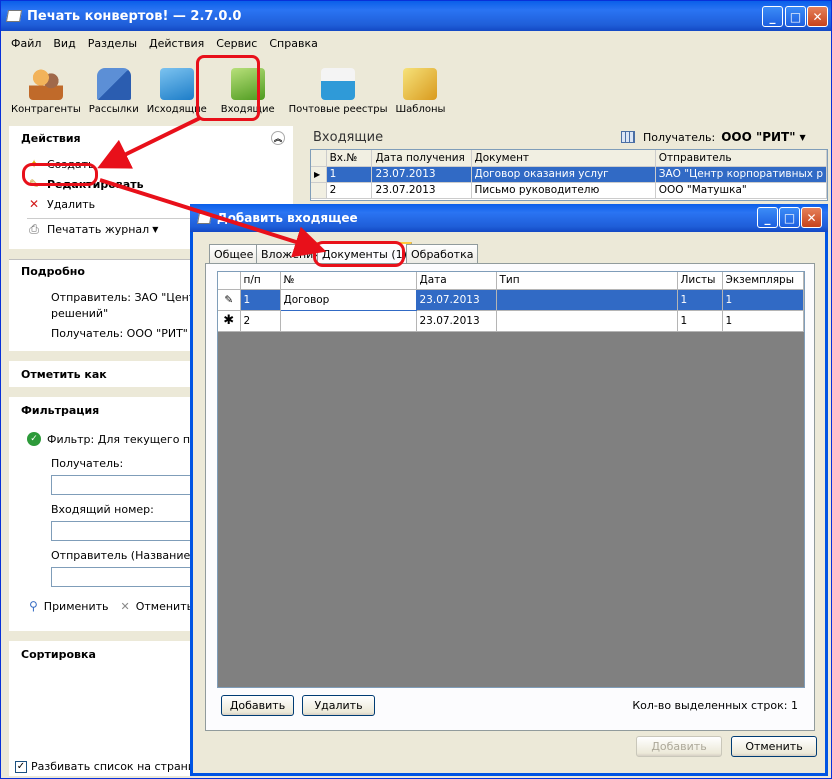  What do you see at coordinates (76, 606) in the screenshot?
I see `apply-filter-button: Применить` at bounding box center [76, 606].